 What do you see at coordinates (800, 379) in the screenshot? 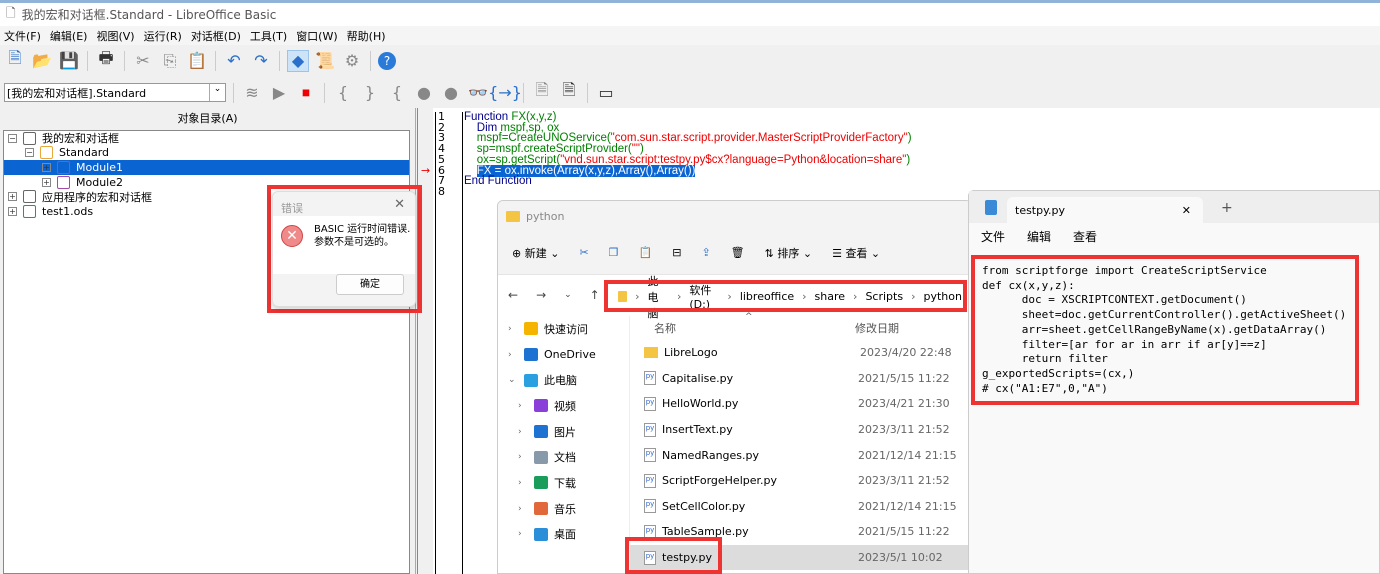
I see `file-row: py Capitalise.py 2021/5/15 11:22` at bounding box center [800, 379].